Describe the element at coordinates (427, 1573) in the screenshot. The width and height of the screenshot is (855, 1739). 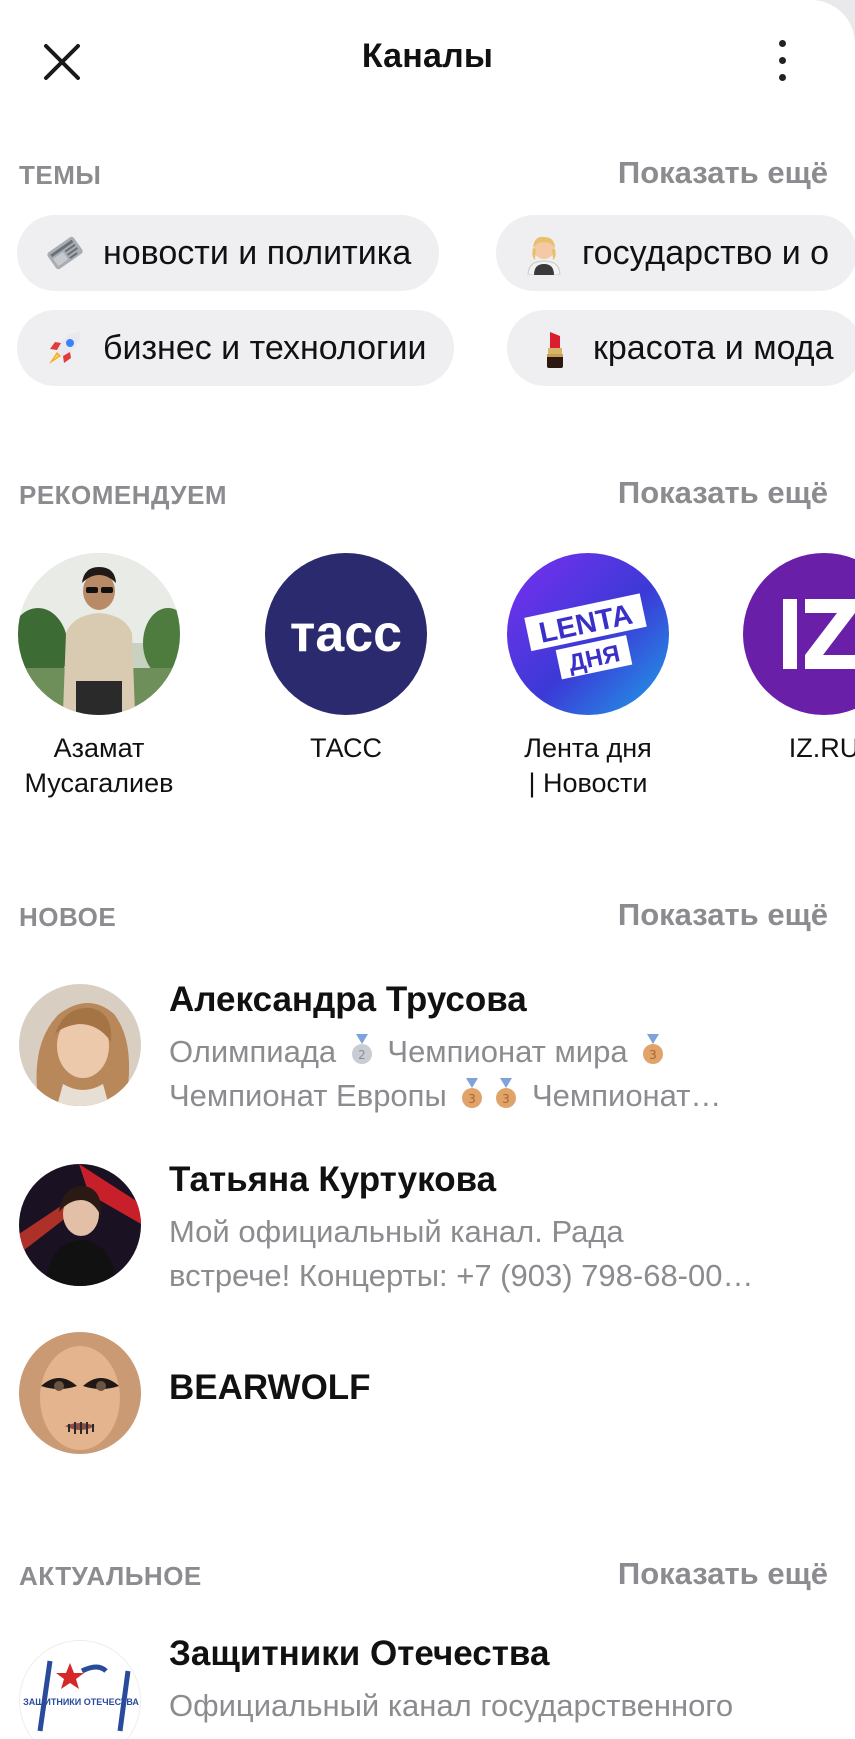
I see `actual-section-header: АКТУАЛЬНОЕ Показать ещё` at that location.